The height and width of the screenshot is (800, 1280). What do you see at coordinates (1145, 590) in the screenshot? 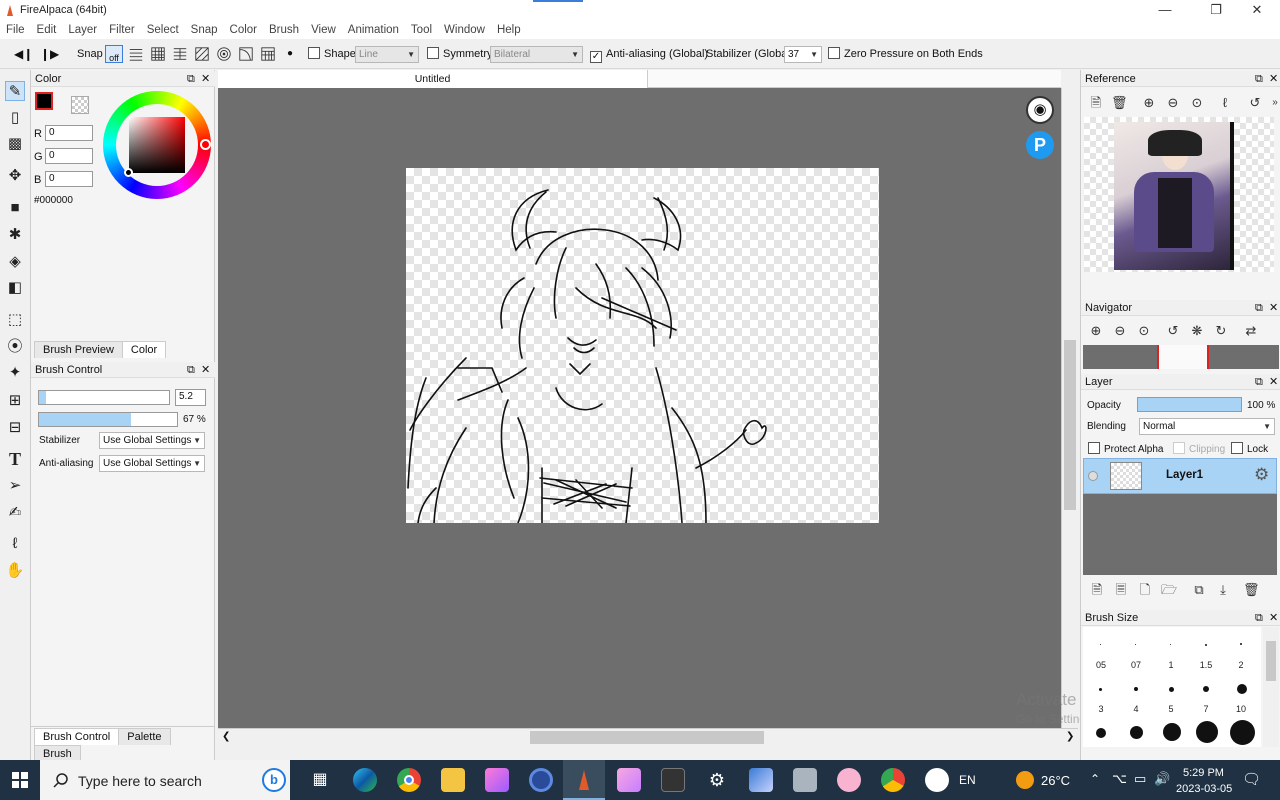
I see `new-1bit-layer-icon: 🗋` at bounding box center [1145, 590].